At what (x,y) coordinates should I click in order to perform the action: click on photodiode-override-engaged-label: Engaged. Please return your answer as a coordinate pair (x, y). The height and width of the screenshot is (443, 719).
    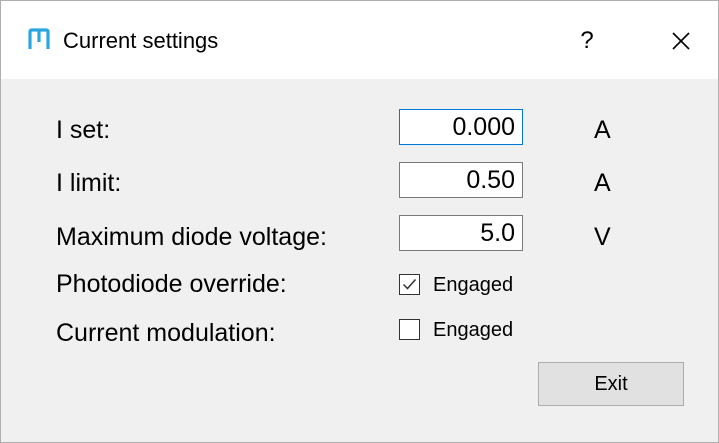
    Looking at the image, I should click on (473, 285).